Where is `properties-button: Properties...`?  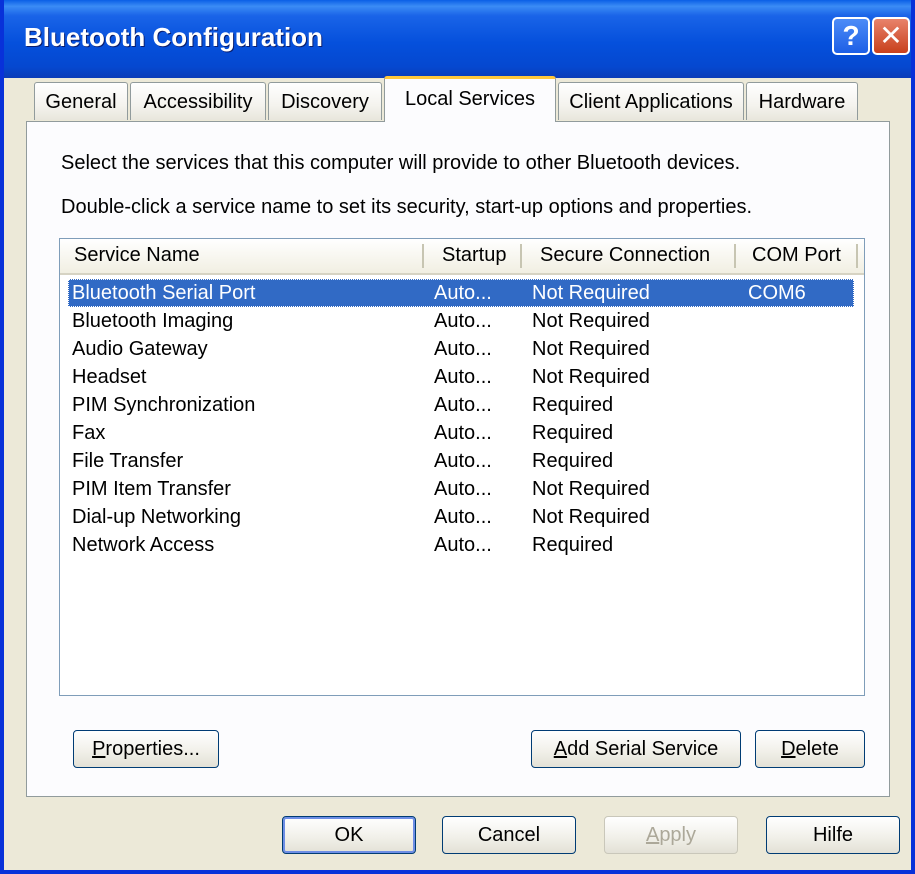 properties-button: Properties... is located at coordinates (146, 749).